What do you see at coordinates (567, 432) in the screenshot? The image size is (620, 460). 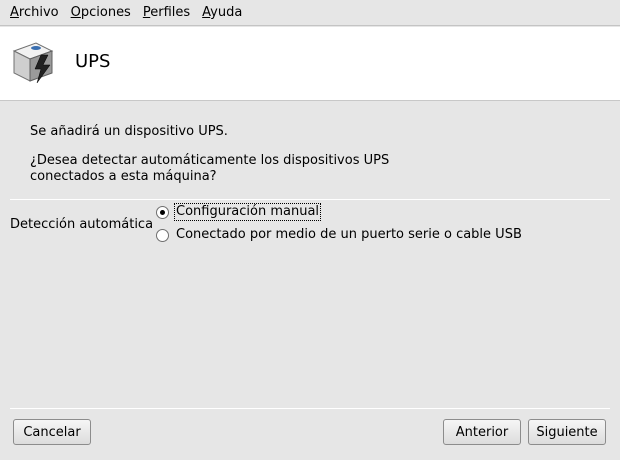 I see `next-button: Siguiente` at bounding box center [567, 432].